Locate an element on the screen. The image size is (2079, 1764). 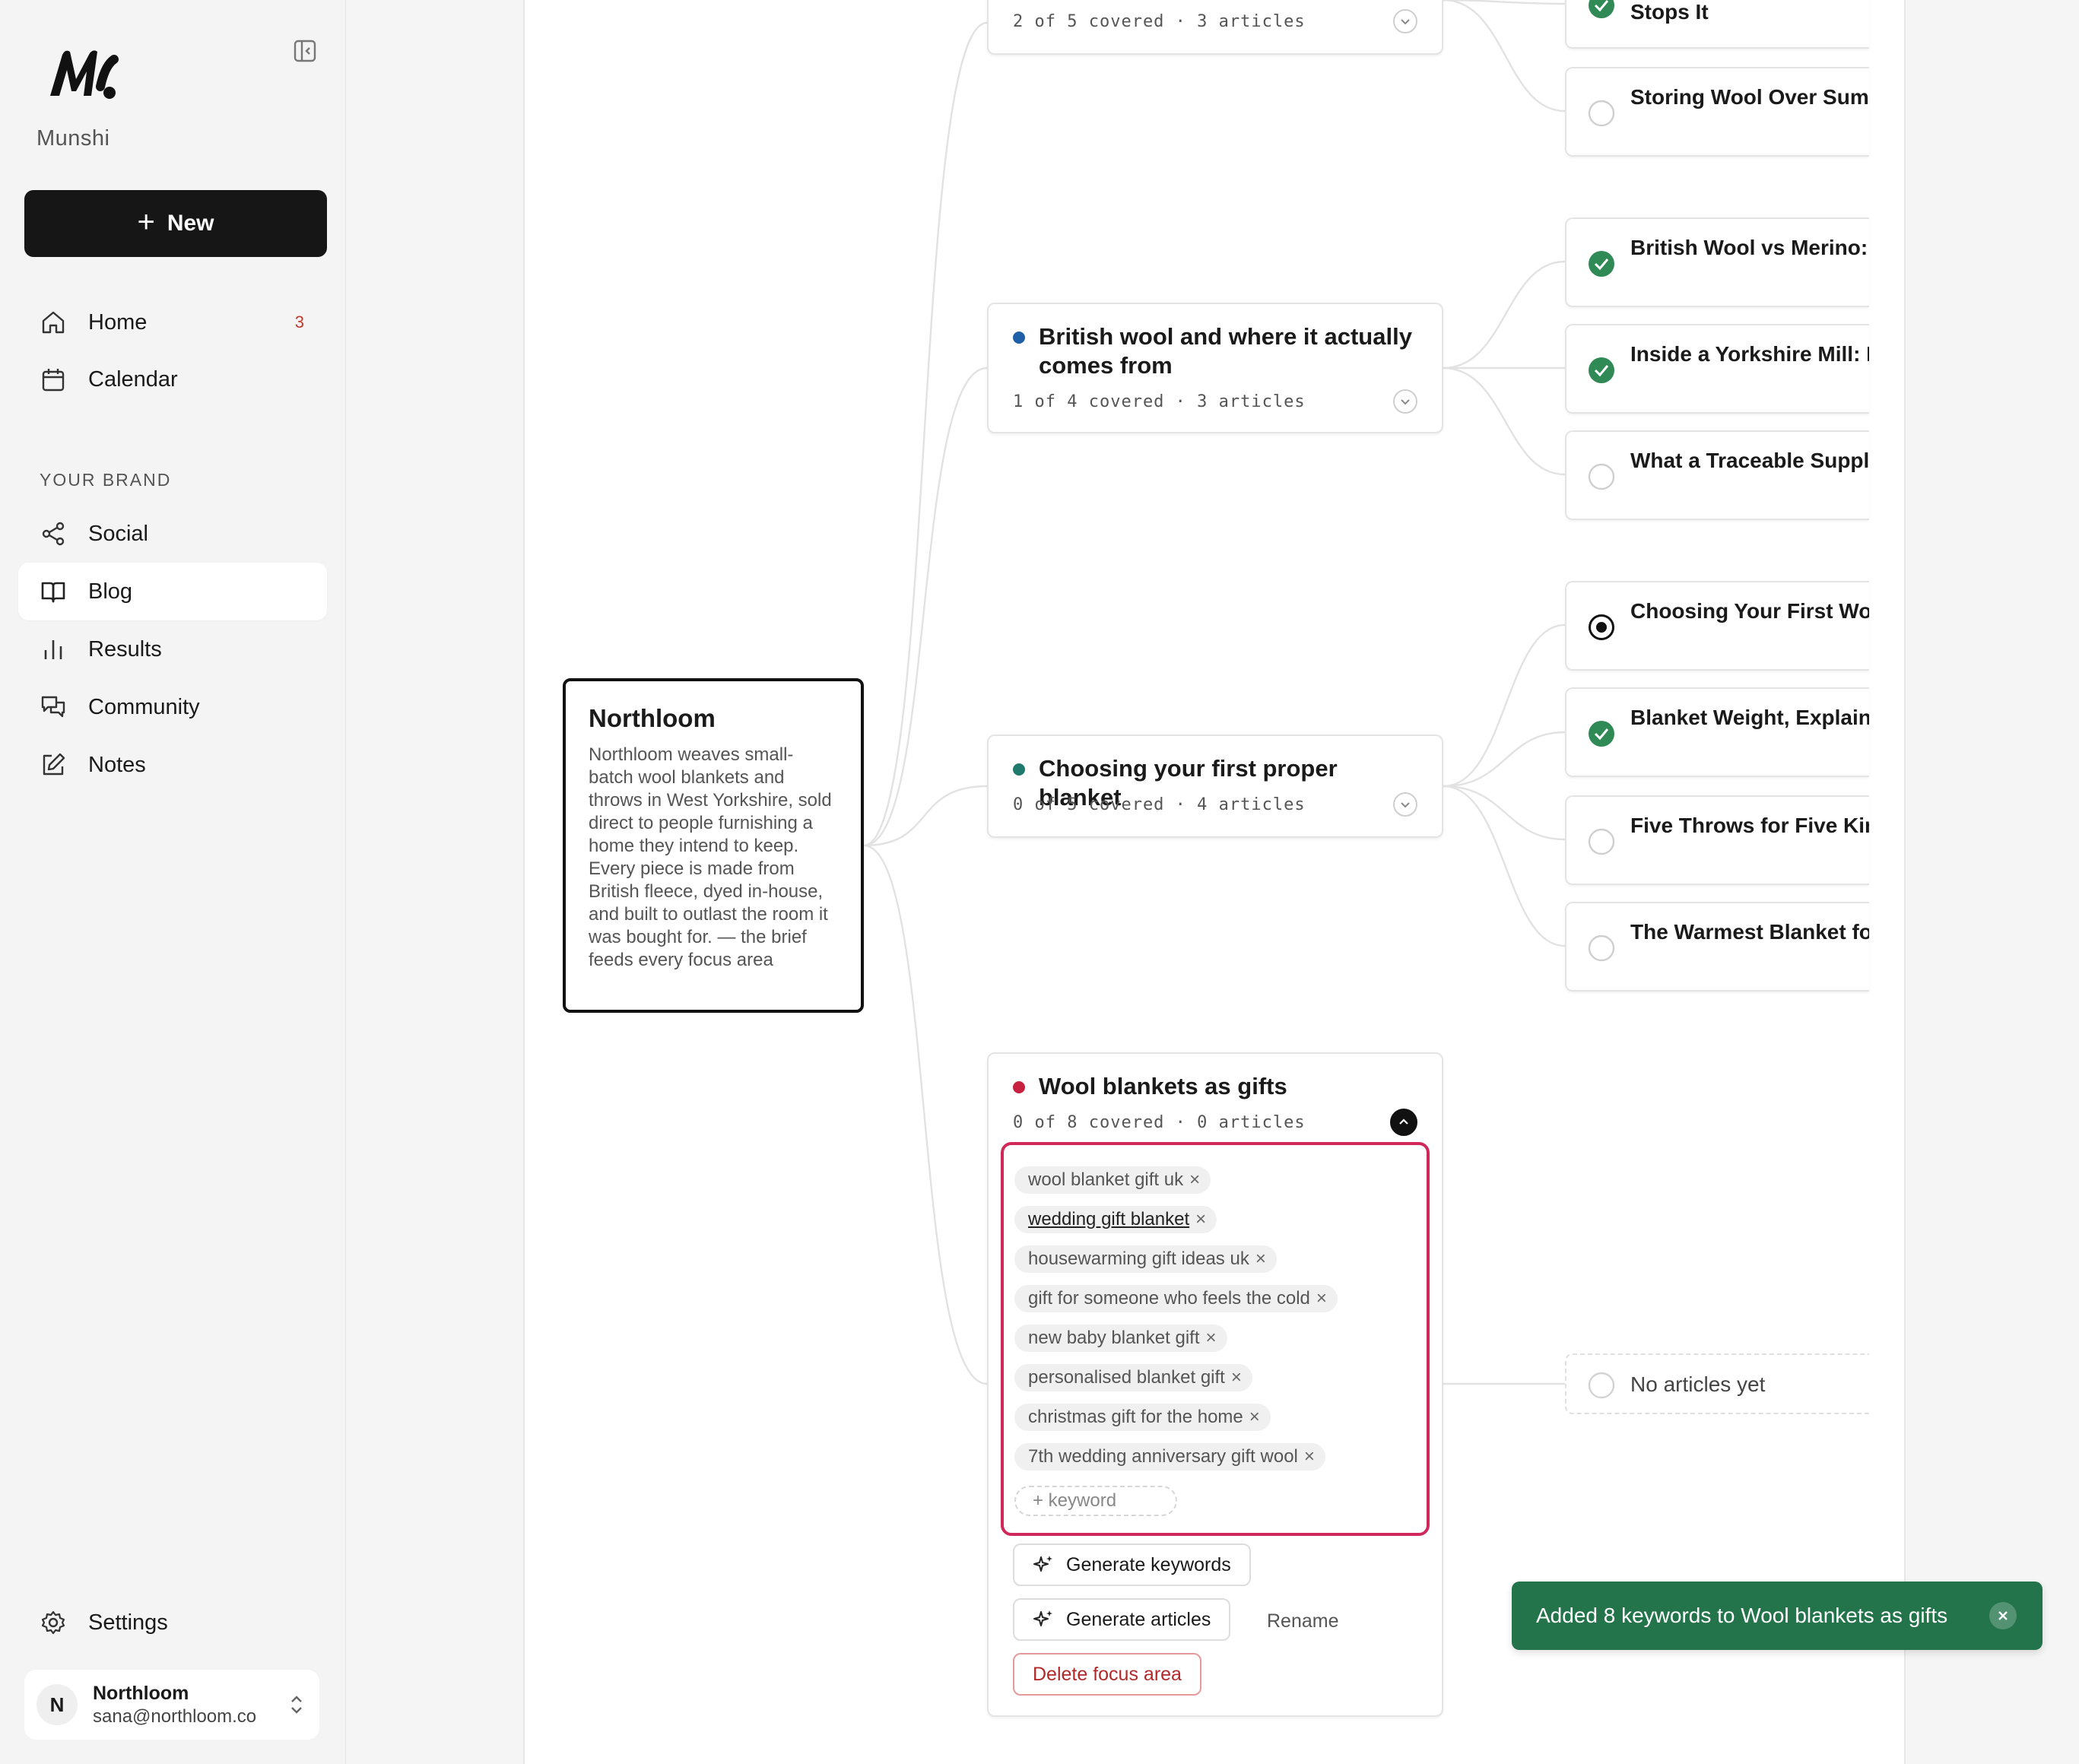
focus-area-meta: 0 of 5 covered · 4 articles is located at coordinates (1159, 804).